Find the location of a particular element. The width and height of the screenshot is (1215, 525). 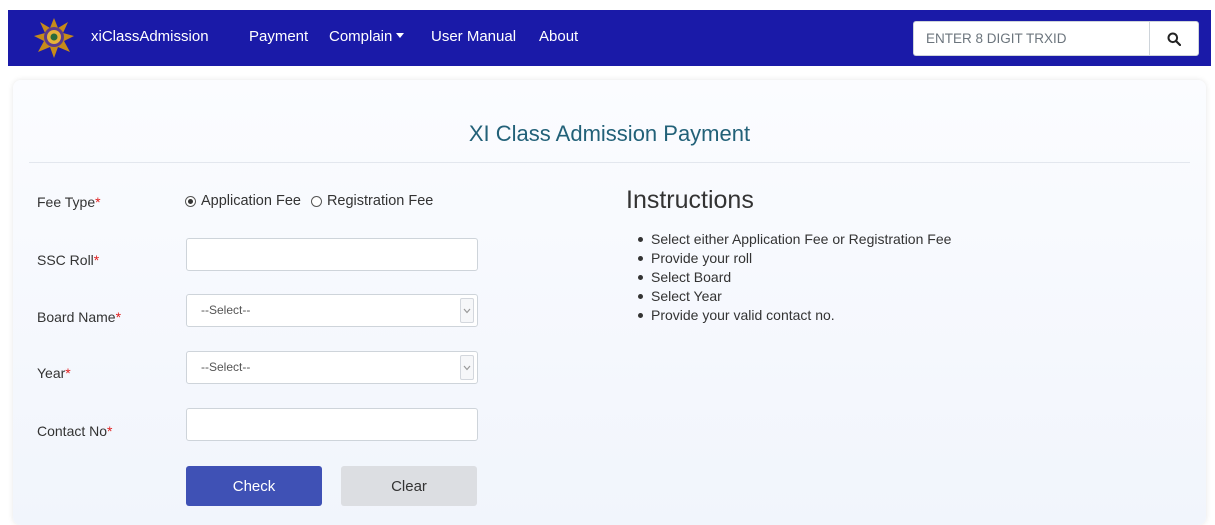

instruction-item: Provide your roll is located at coordinates (794, 258).